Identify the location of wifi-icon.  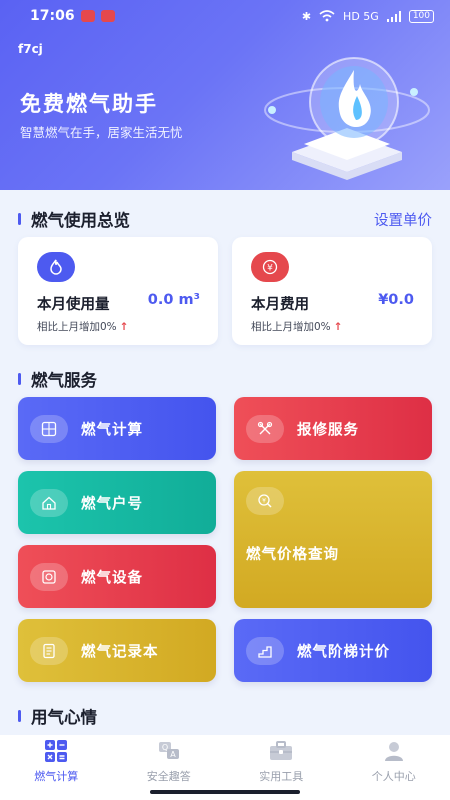
(327, 16).